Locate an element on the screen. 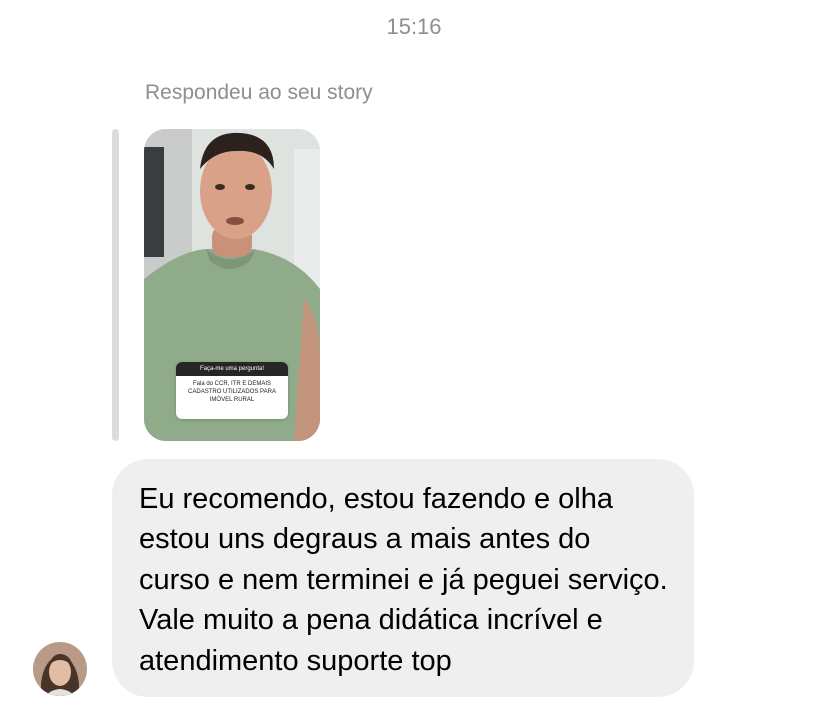 The image size is (828, 713). avatar-photo is located at coordinates (60, 669).